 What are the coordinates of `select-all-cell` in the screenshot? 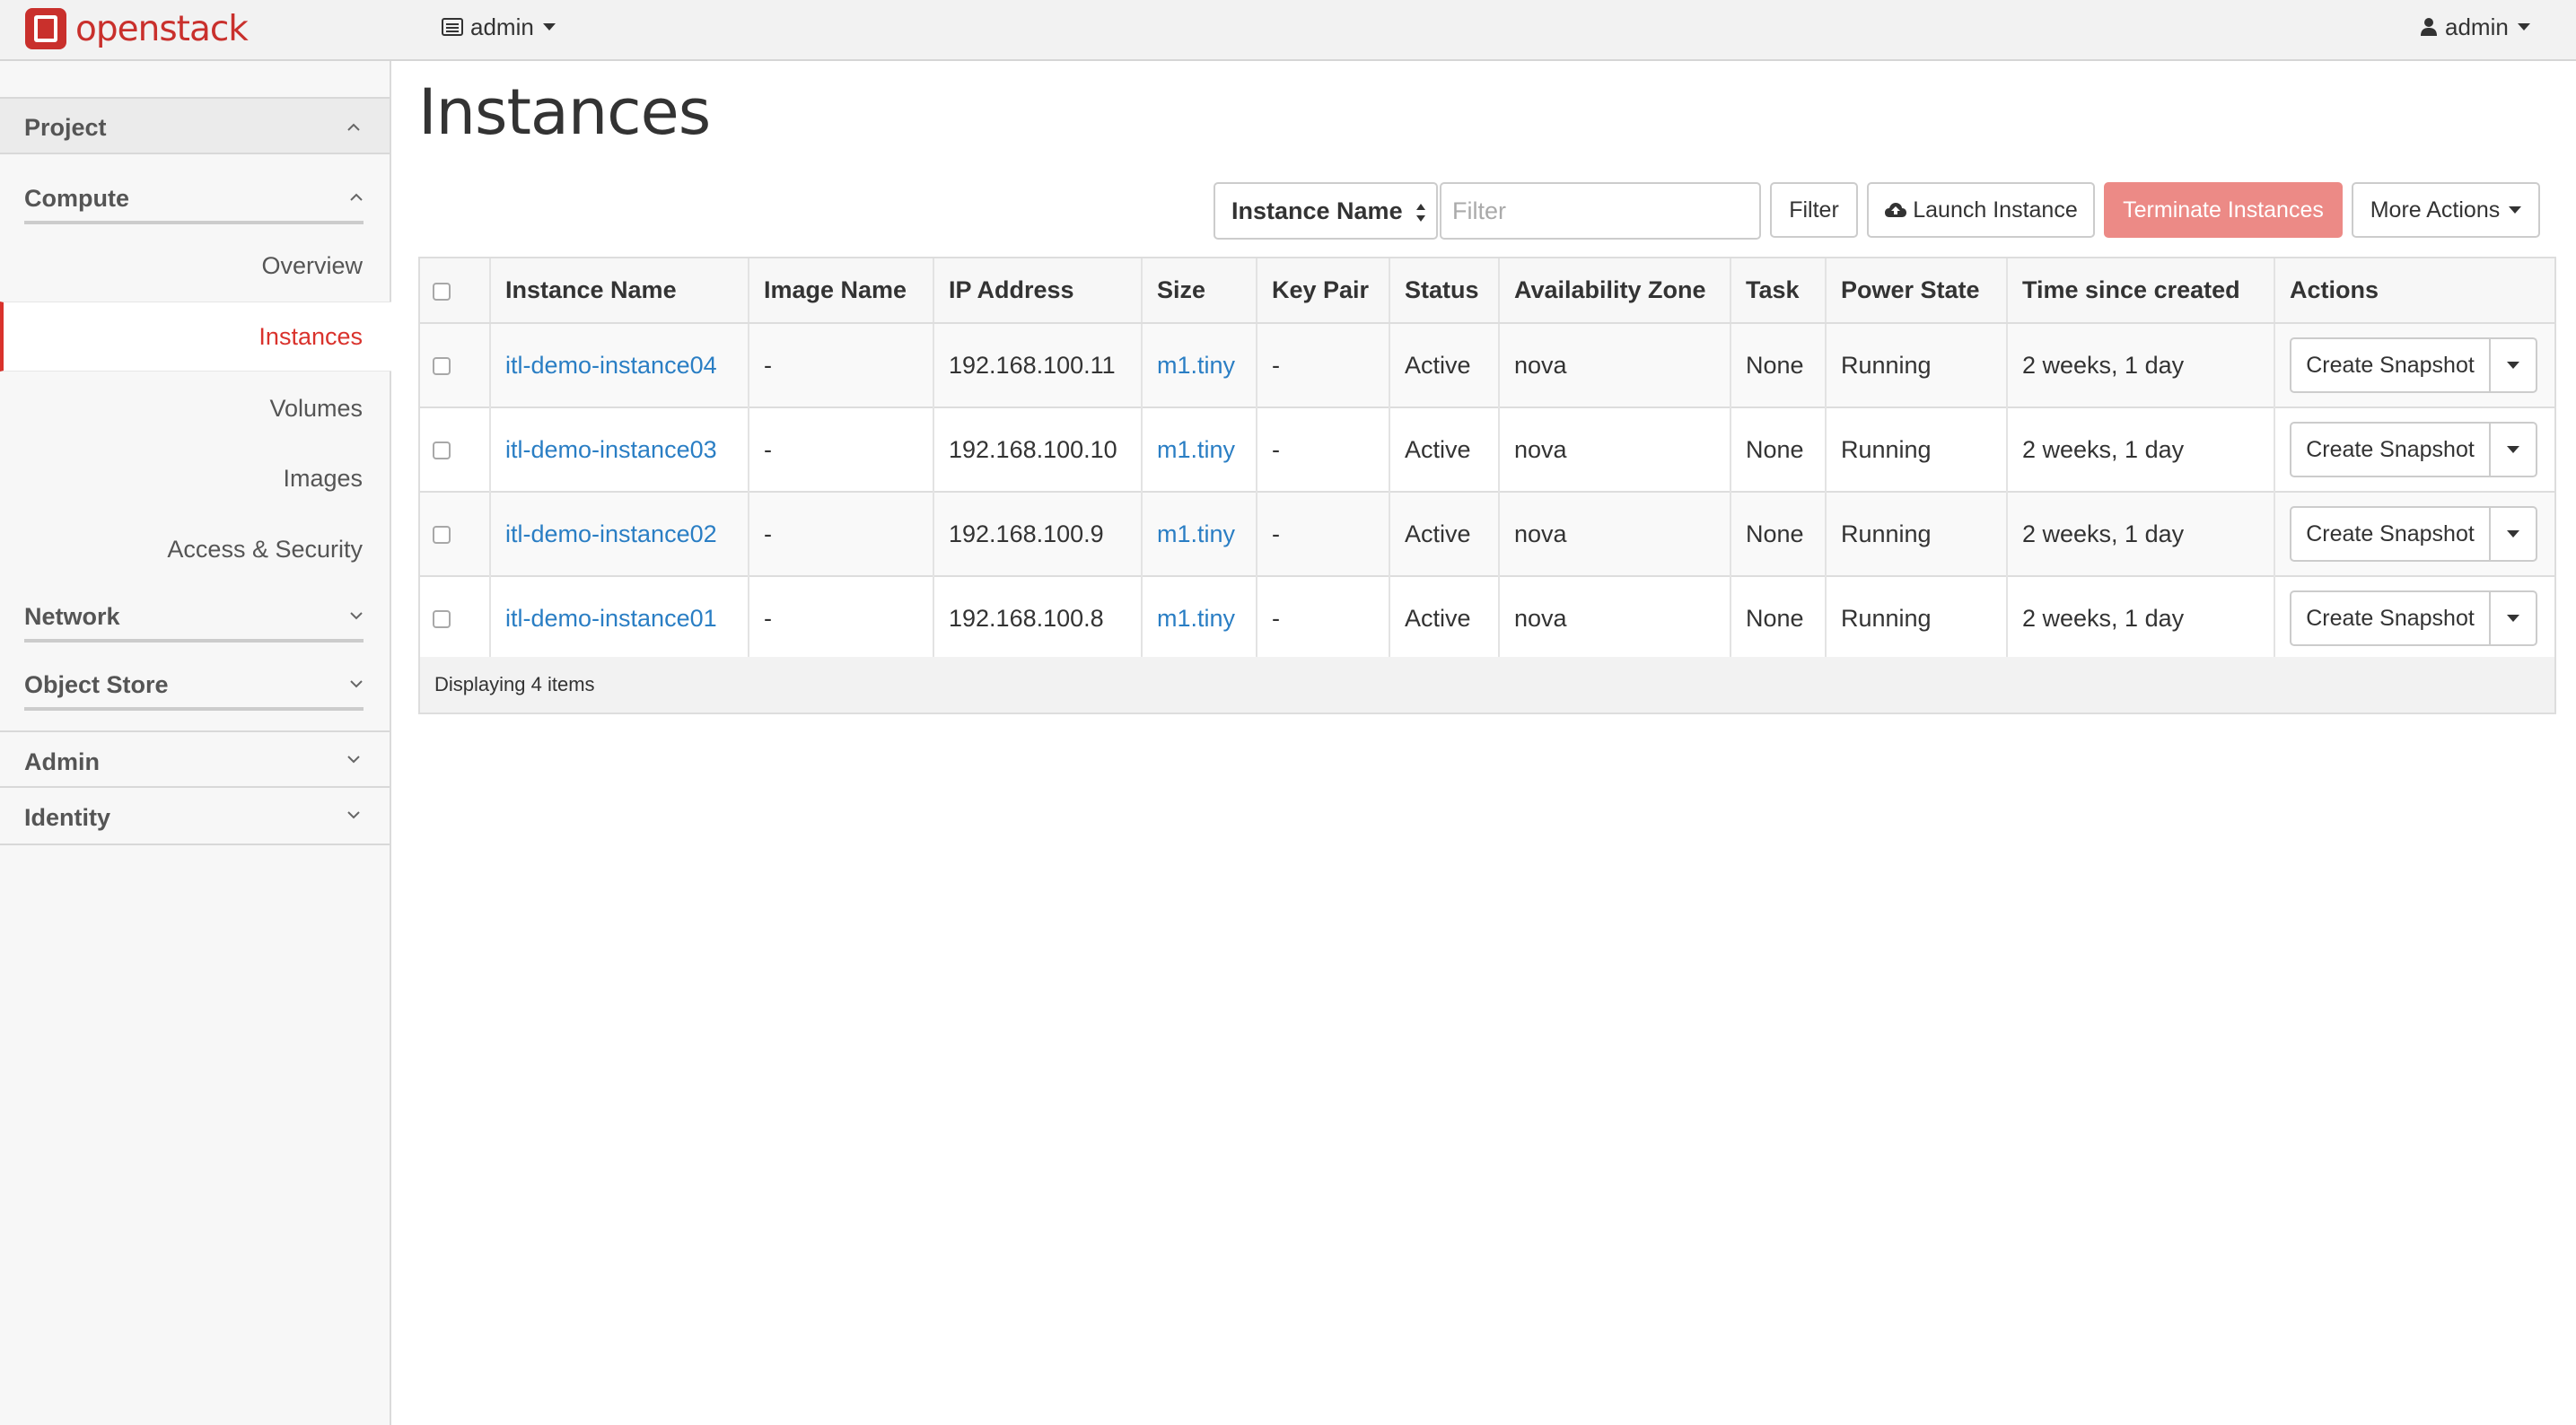 It's located at (455, 291).